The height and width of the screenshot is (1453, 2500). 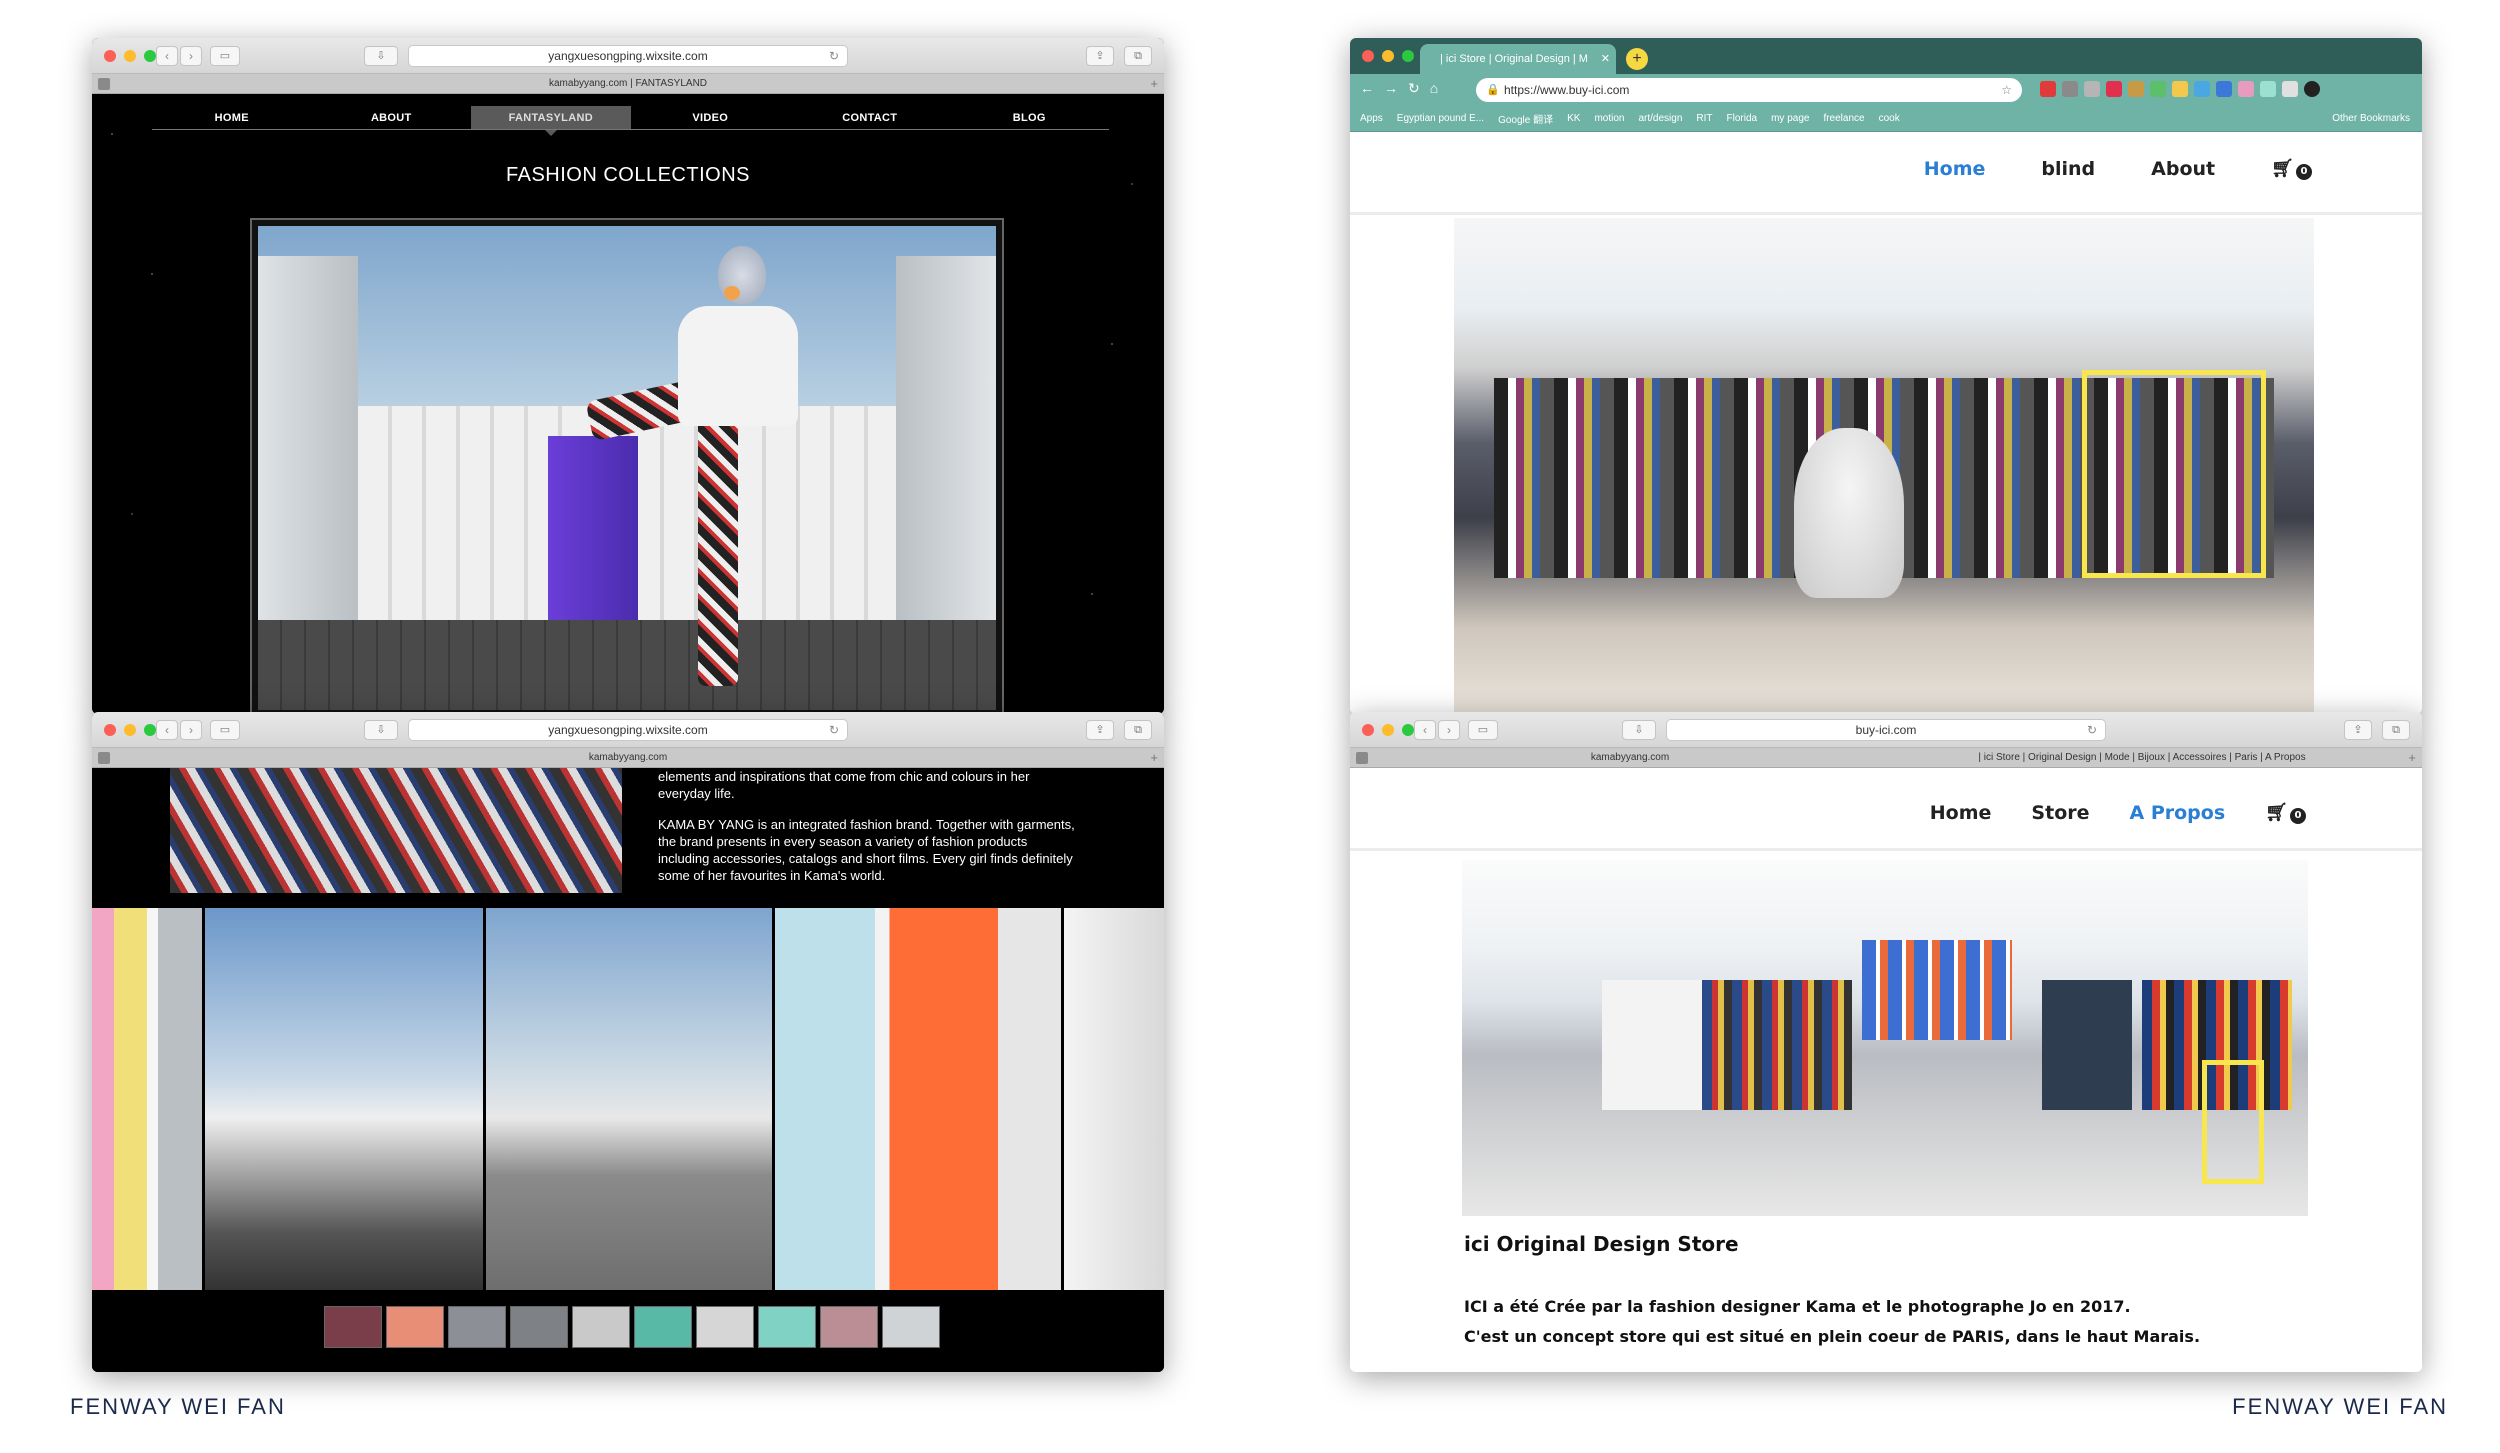 What do you see at coordinates (392, 117) in the screenshot?
I see `nav-about: ABOUT` at bounding box center [392, 117].